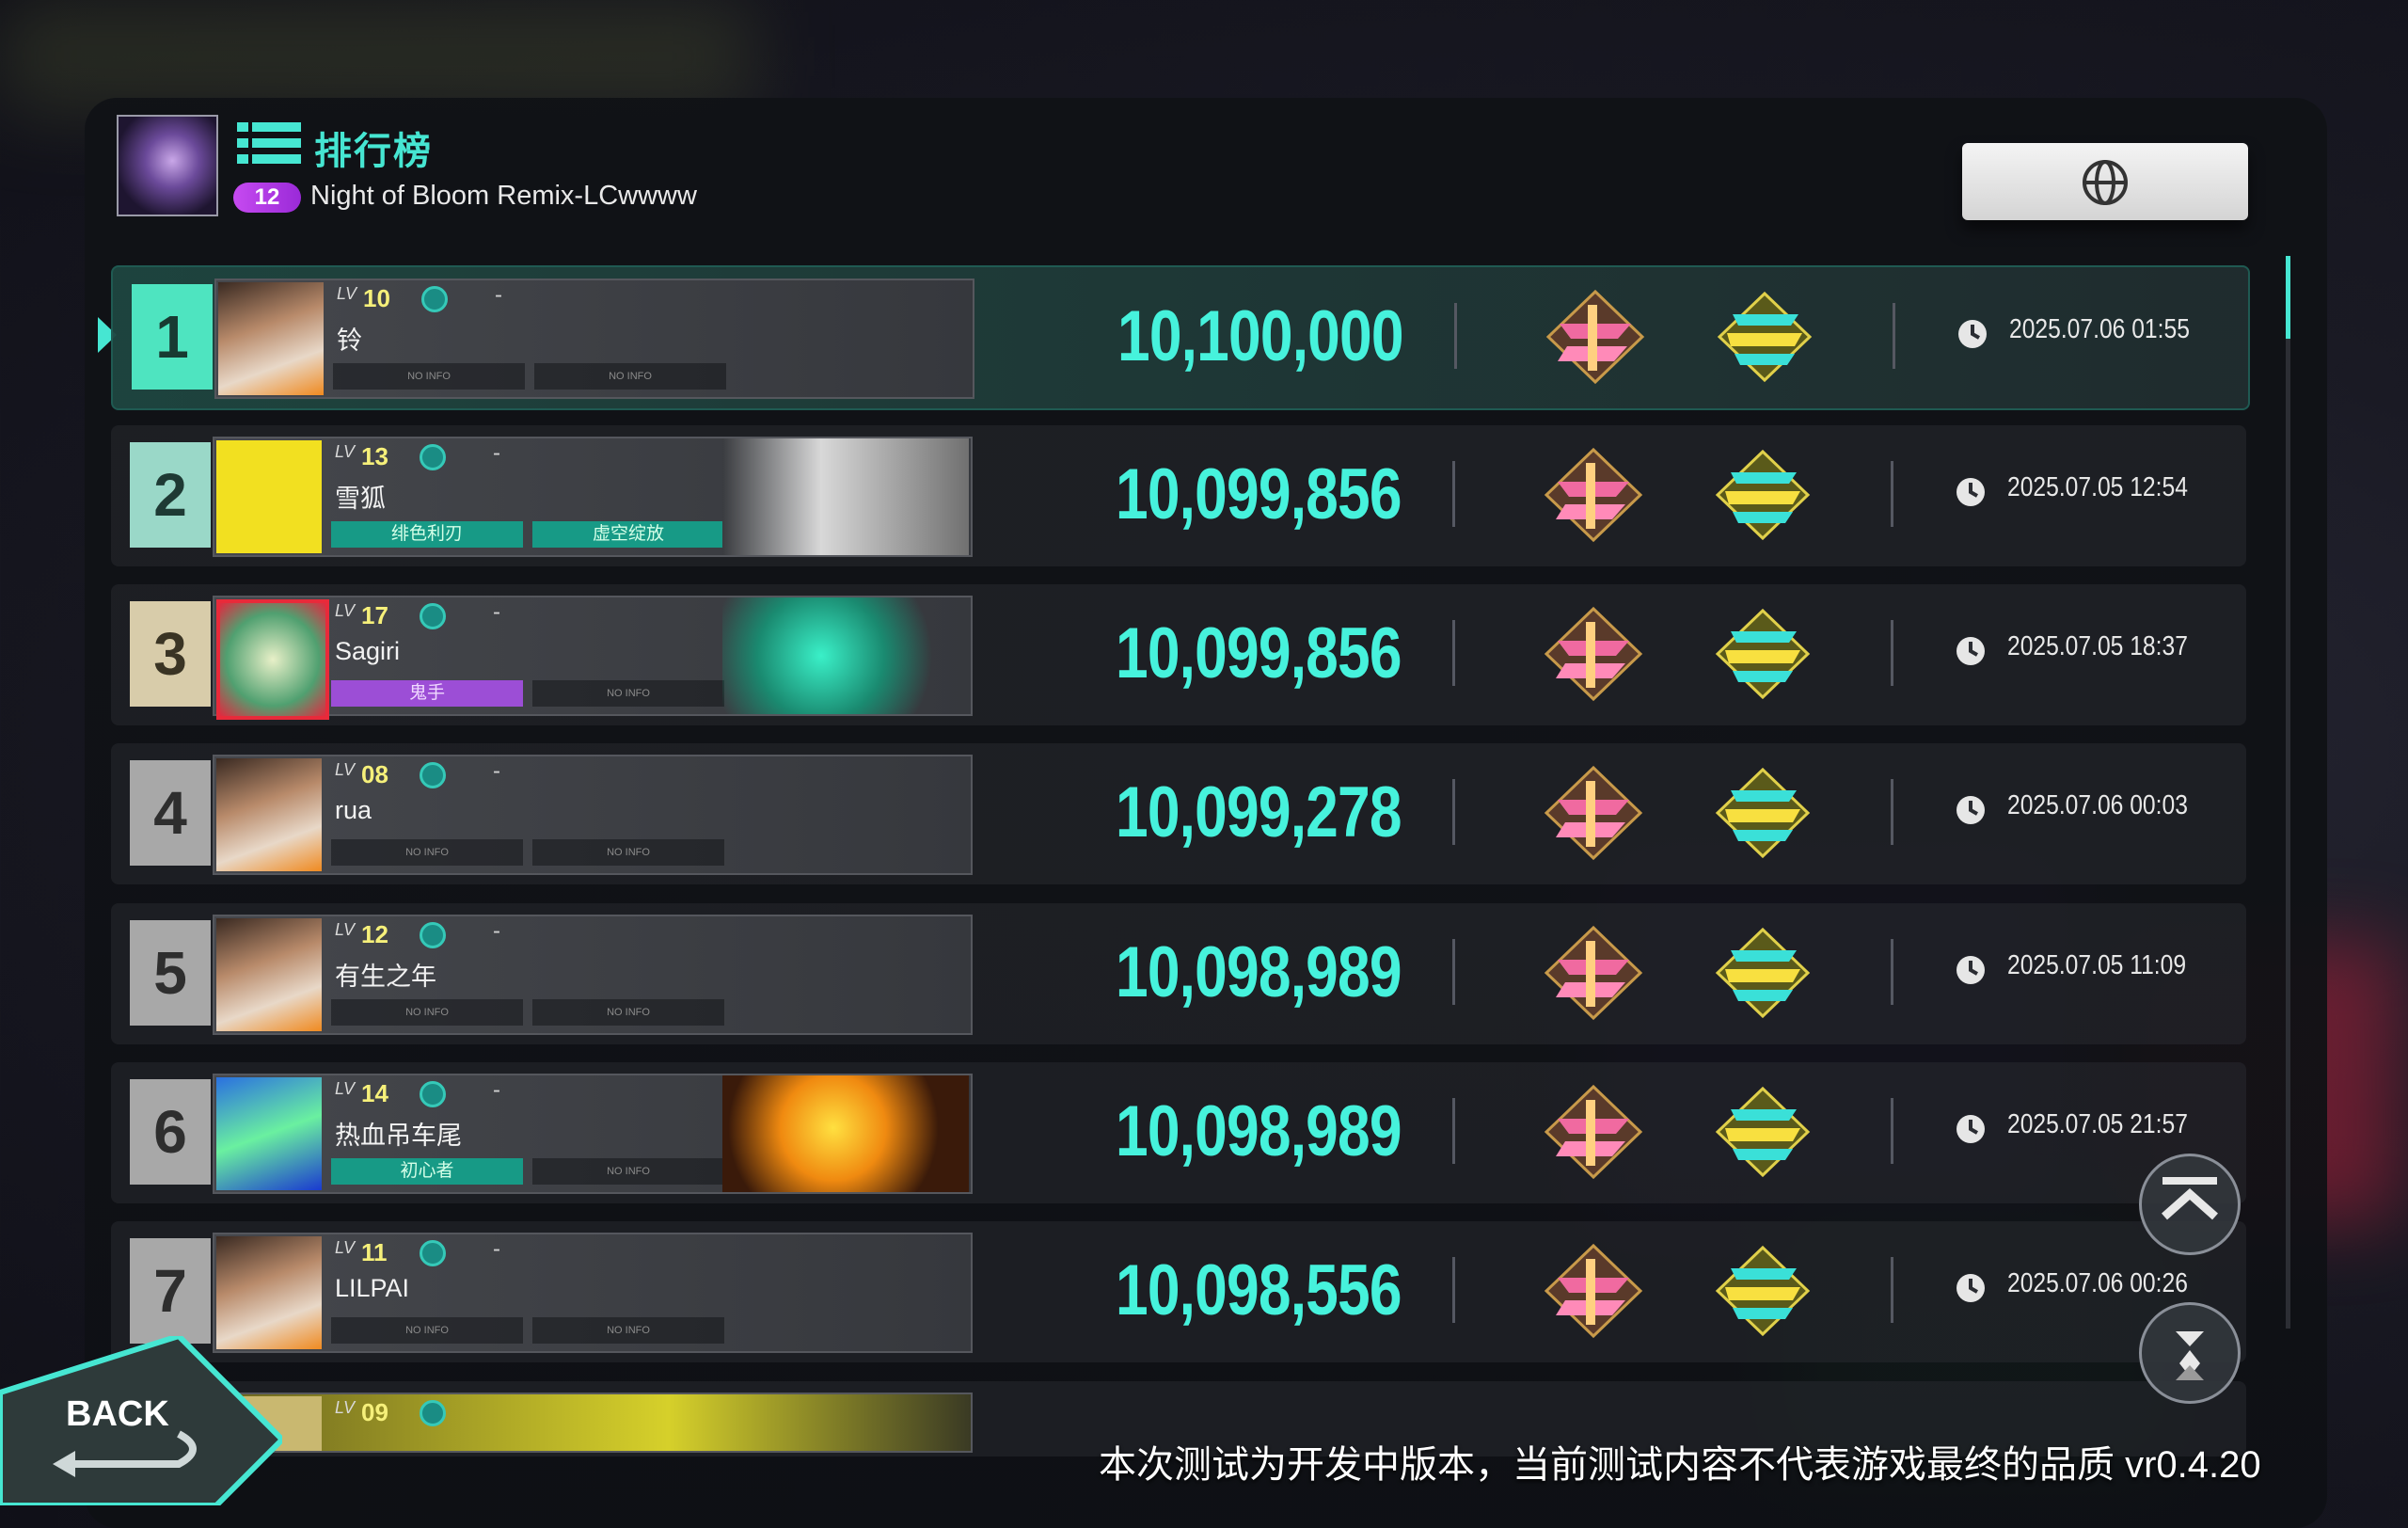 This screenshot has height=1528, width=2408. What do you see at coordinates (593, 1423) in the screenshot?
I see `player-card: LV 09` at bounding box center [593, 1423].